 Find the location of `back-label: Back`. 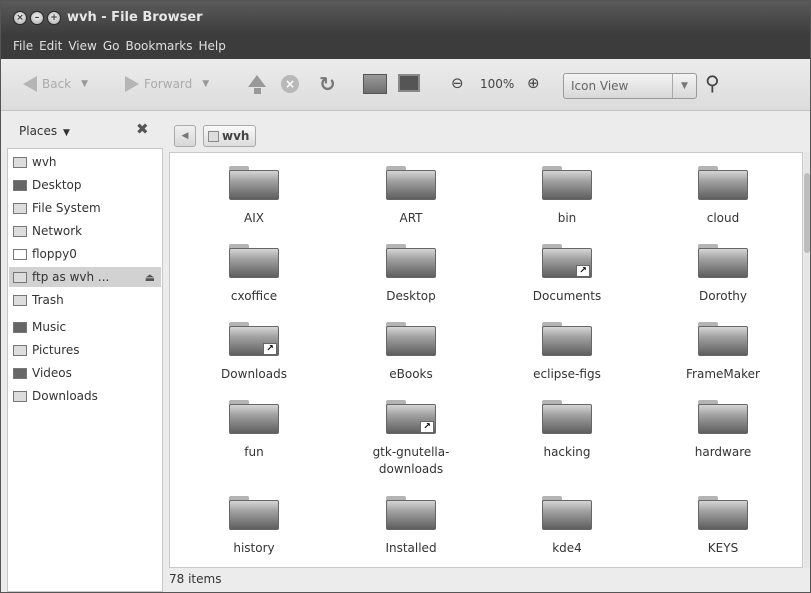

back-label: Back is located at coordinates (57, 84).